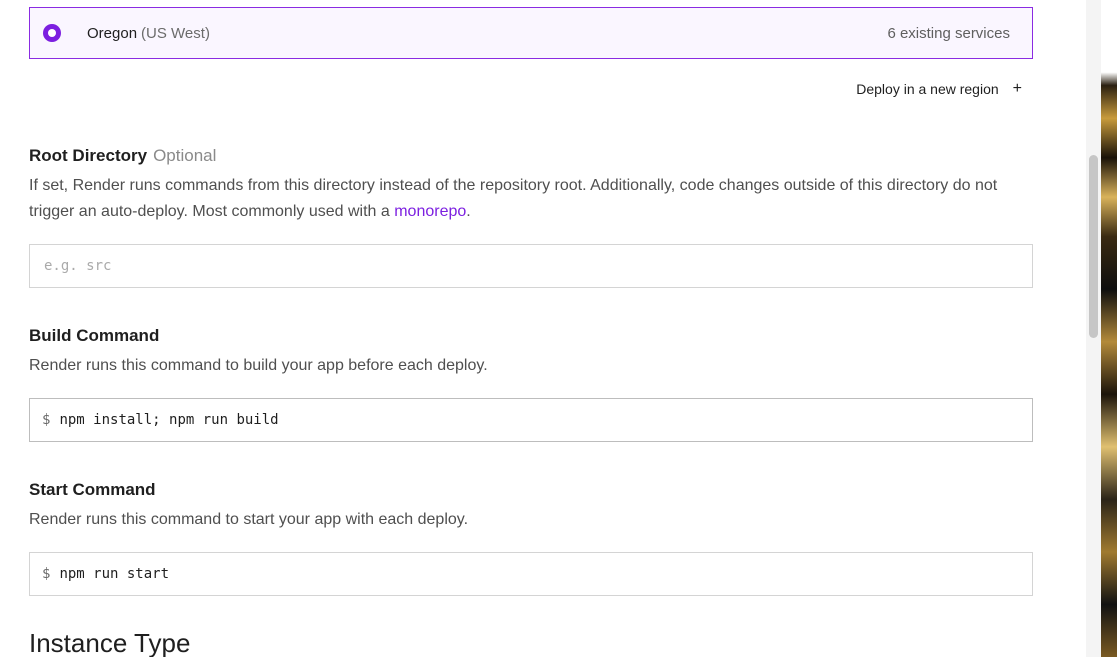 The height and width of the screenshot is (657, 1117). I want to click on optional-label: Optional, so click(185, 155).